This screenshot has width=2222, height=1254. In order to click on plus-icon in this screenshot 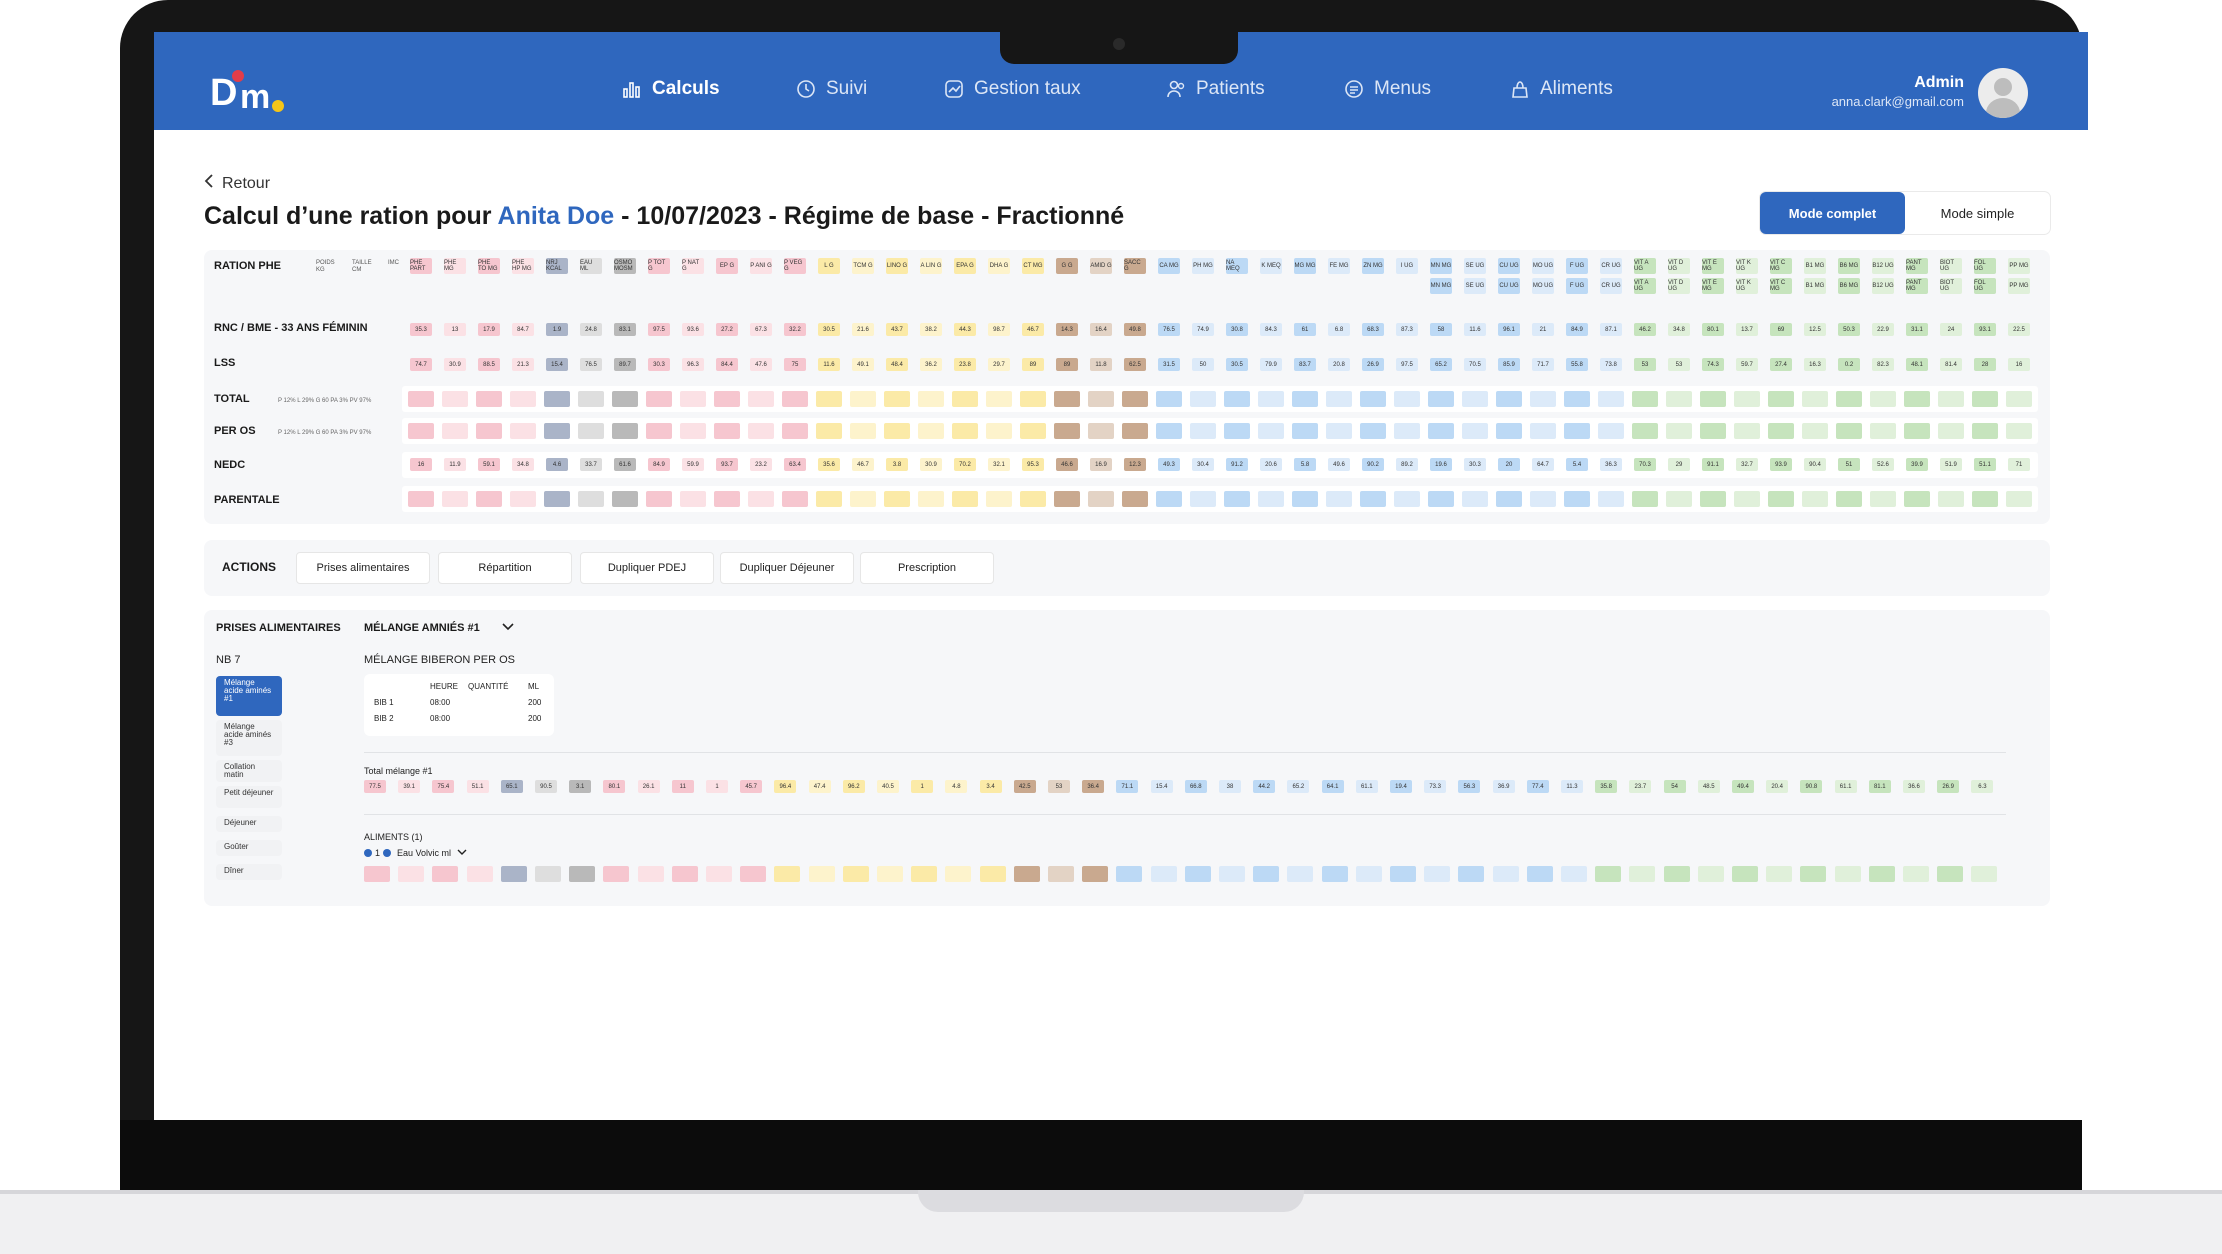, I will do `click(387, 853)`.